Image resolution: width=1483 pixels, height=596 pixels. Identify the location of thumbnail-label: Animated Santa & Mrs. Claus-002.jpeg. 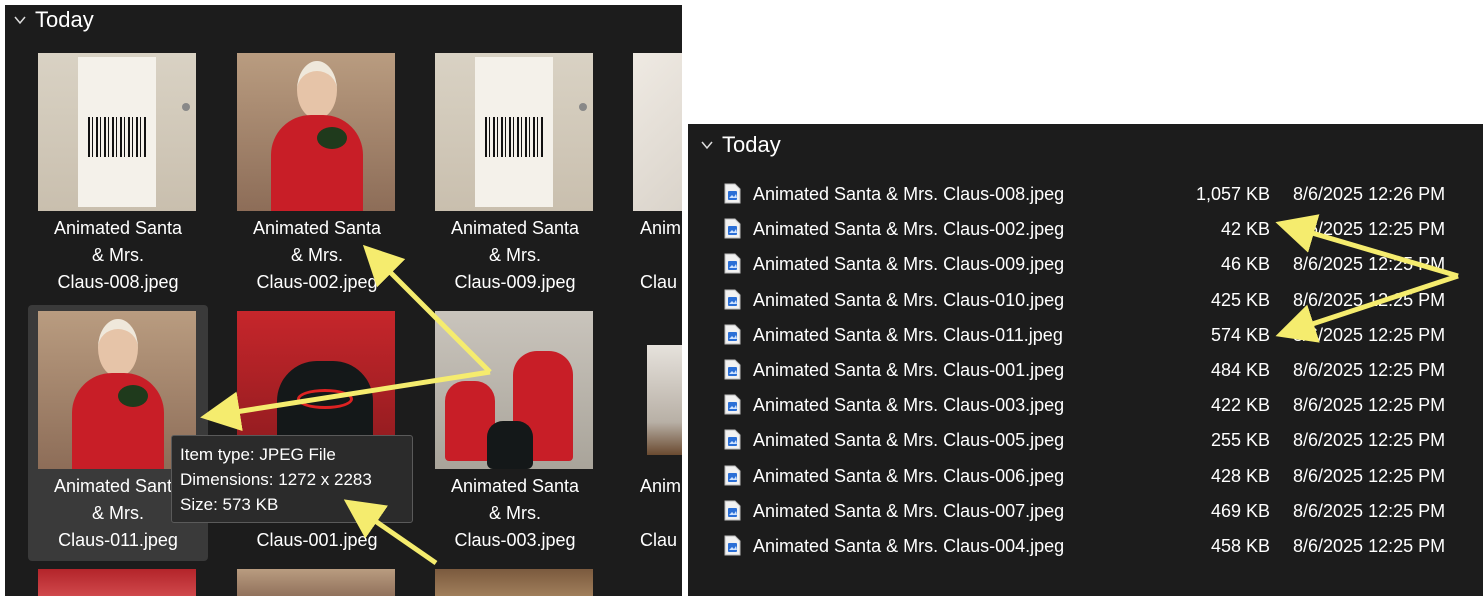
(317, 255).